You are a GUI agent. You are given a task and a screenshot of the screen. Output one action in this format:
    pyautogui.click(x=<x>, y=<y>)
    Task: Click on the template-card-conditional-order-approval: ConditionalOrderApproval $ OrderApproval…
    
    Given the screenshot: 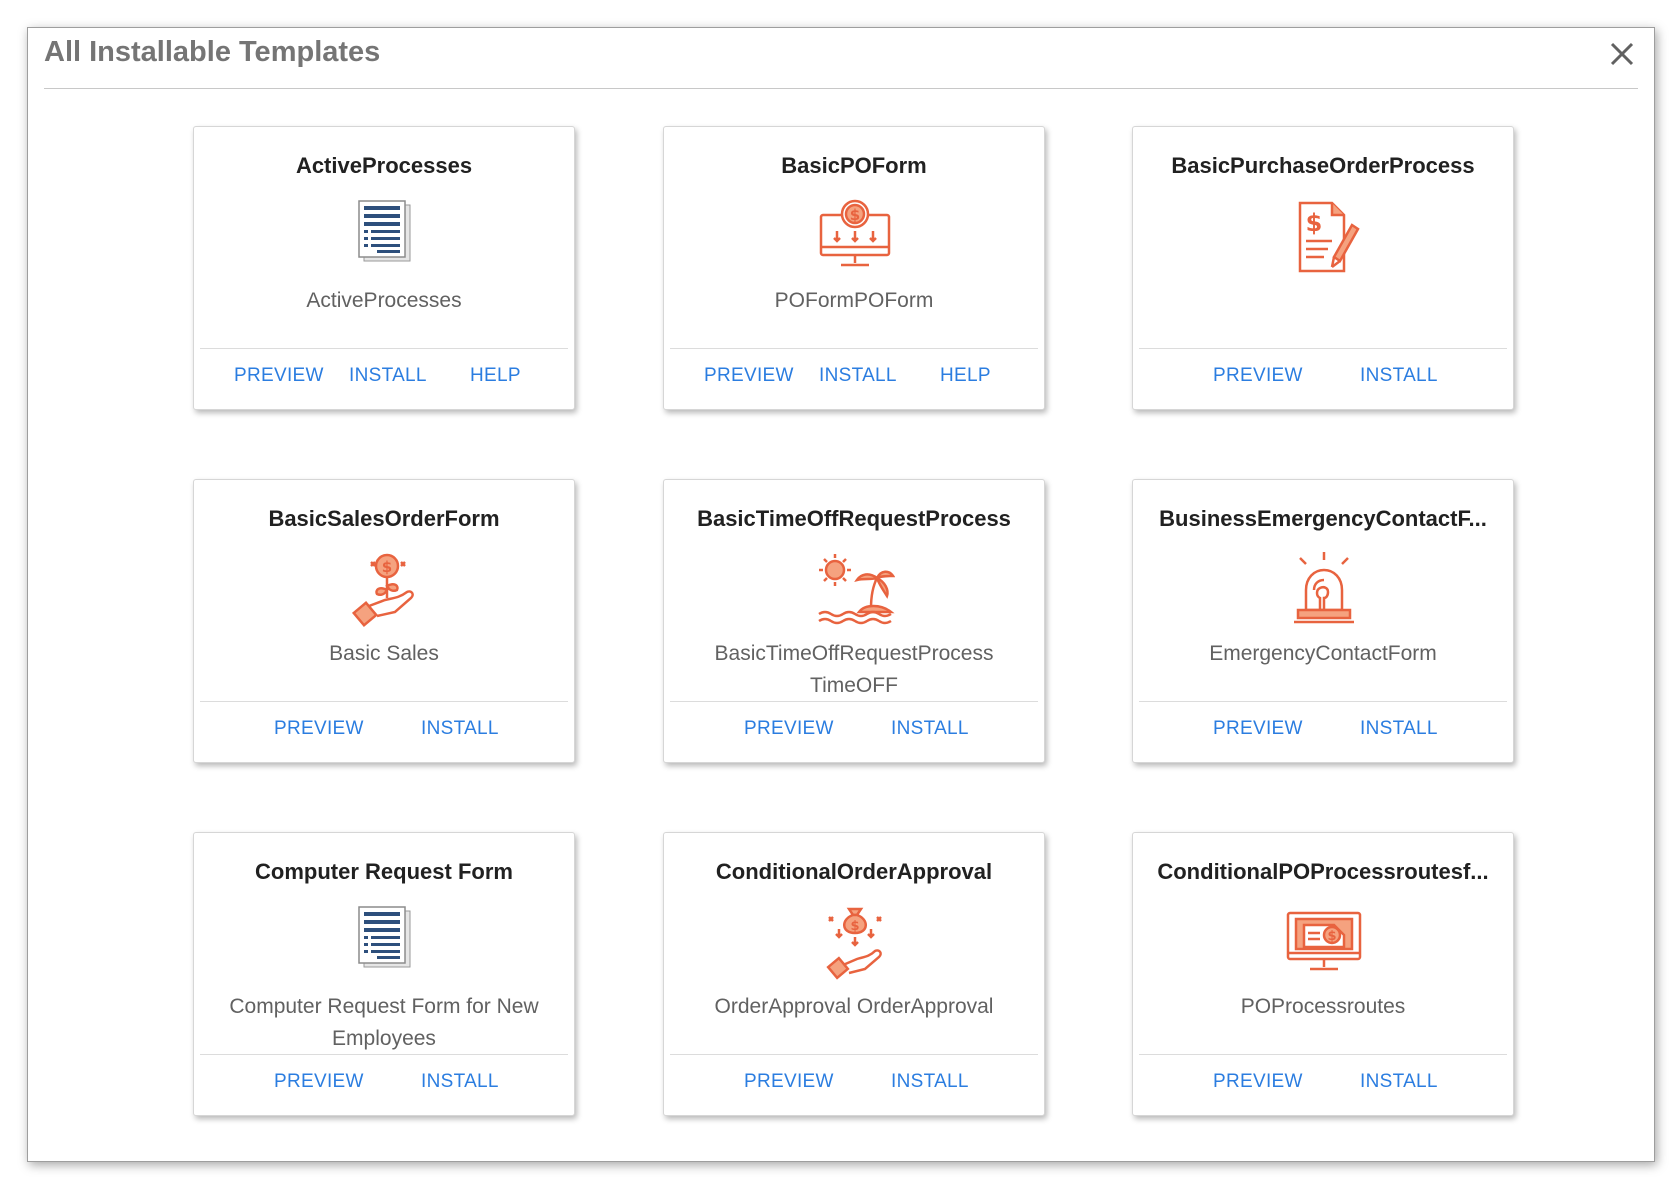 What is the action you would take?
    pyautogui.click(x=854, y=974)
    